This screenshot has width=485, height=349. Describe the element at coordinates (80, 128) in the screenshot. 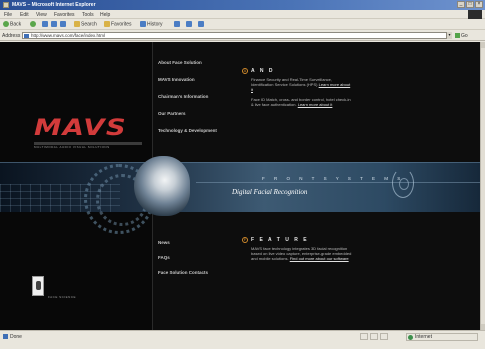

I see `mavs-logo: MAVS` at that location.